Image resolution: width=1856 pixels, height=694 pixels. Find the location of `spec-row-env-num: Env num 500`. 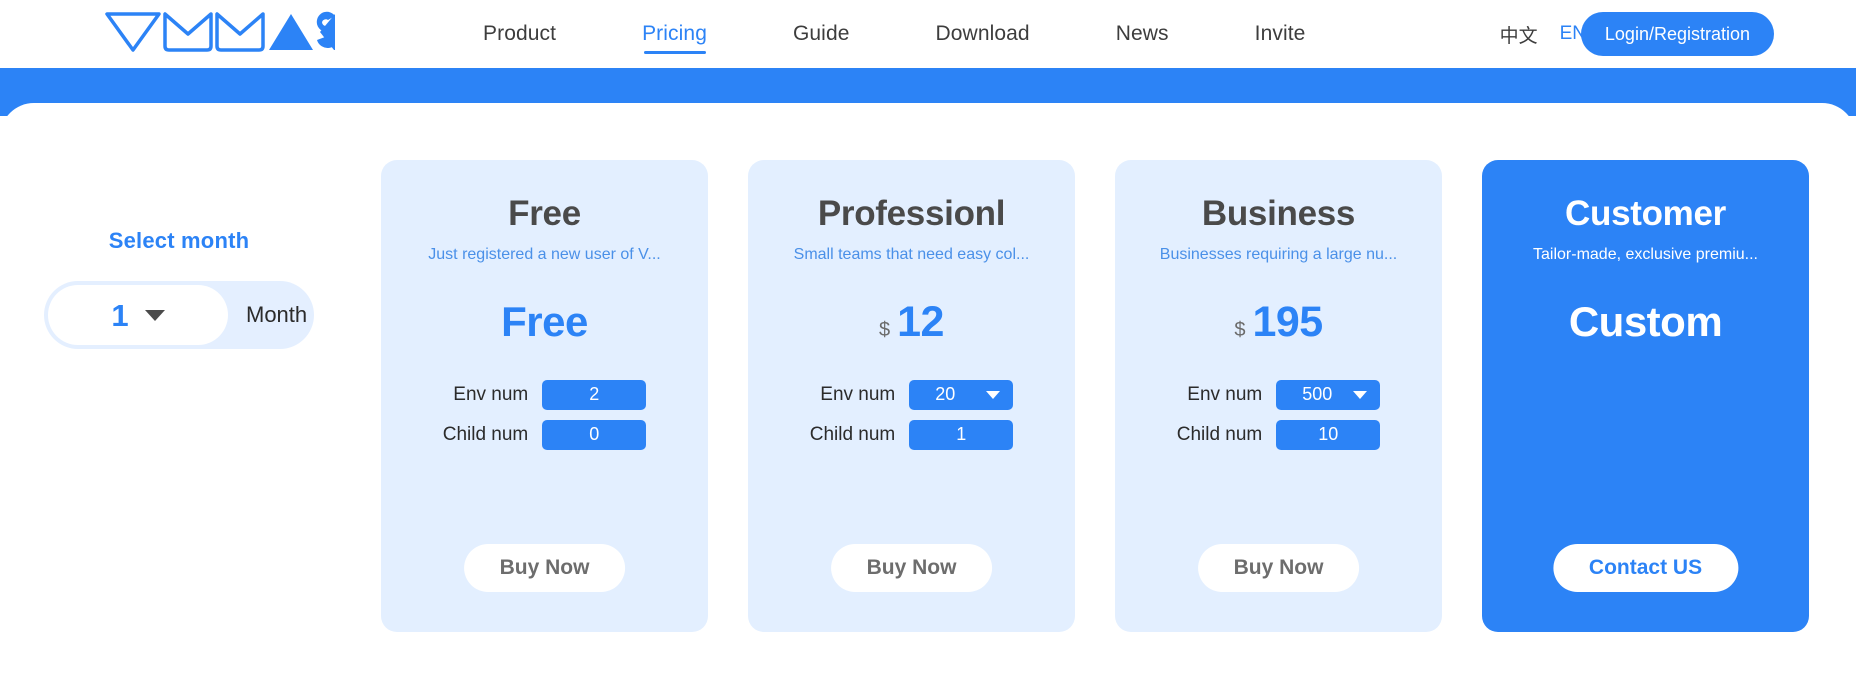

spec-row-env-num: Env num 500 is located at coordinates (1284, 394).